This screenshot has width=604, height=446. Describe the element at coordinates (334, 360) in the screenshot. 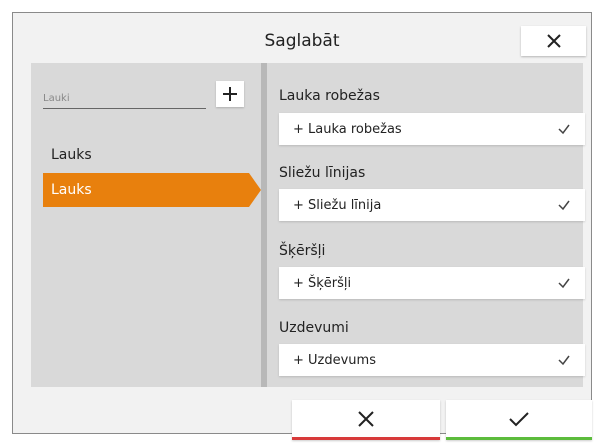

I see `tasks-row-label: + Uzdevums` at that location.